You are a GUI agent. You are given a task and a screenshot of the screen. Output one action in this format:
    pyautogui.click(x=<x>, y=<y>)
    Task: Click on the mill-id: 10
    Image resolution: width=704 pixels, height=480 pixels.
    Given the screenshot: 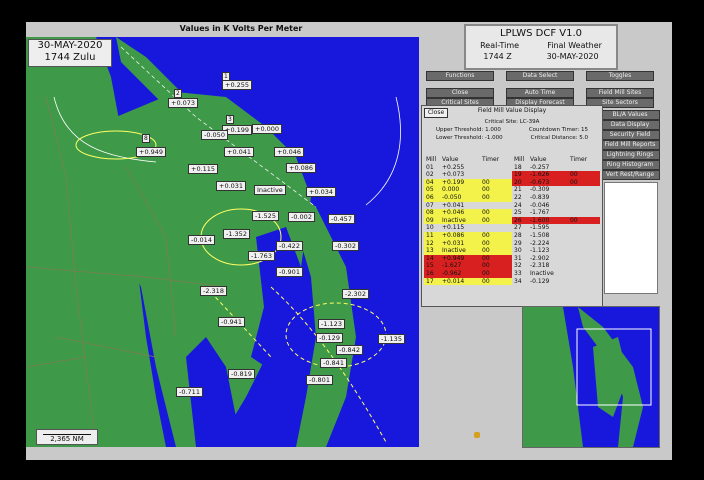 What is the action you would take?
    pyautogui.click(x=430, y=228)
    